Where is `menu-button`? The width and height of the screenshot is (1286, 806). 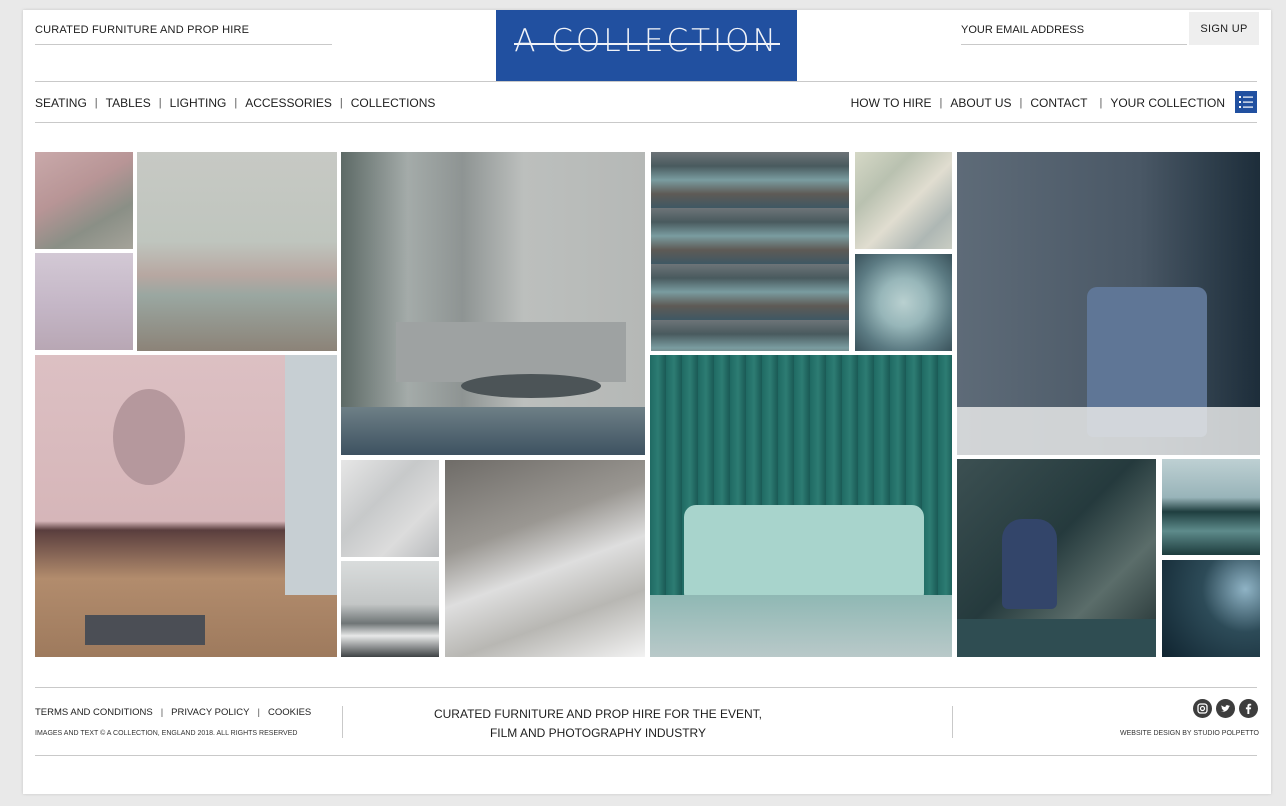 menu-button is located at coordinates (1246, 102).